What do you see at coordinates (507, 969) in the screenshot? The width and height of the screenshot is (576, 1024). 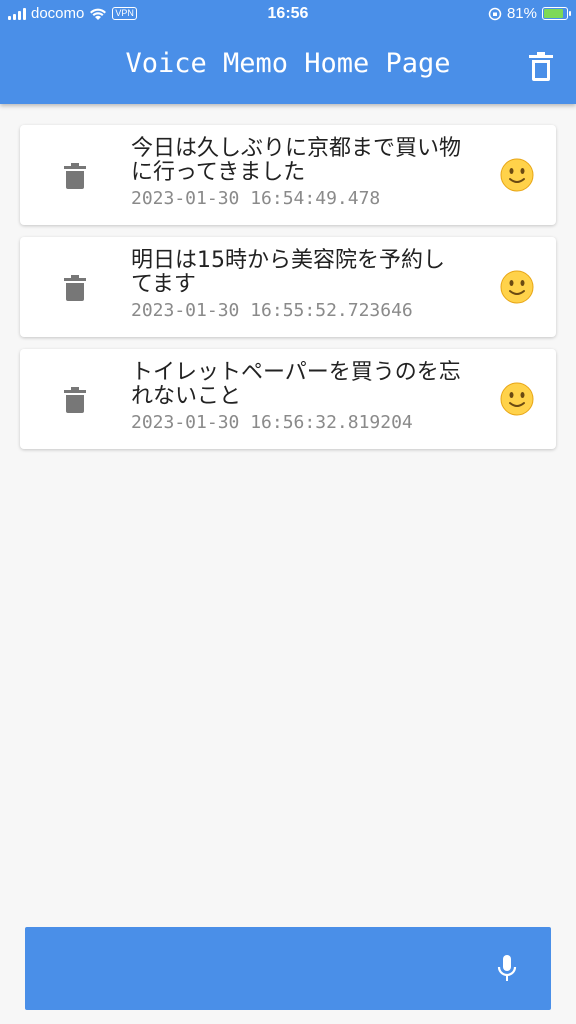 I see `microphone-icon` at bounding box center [507, 969].